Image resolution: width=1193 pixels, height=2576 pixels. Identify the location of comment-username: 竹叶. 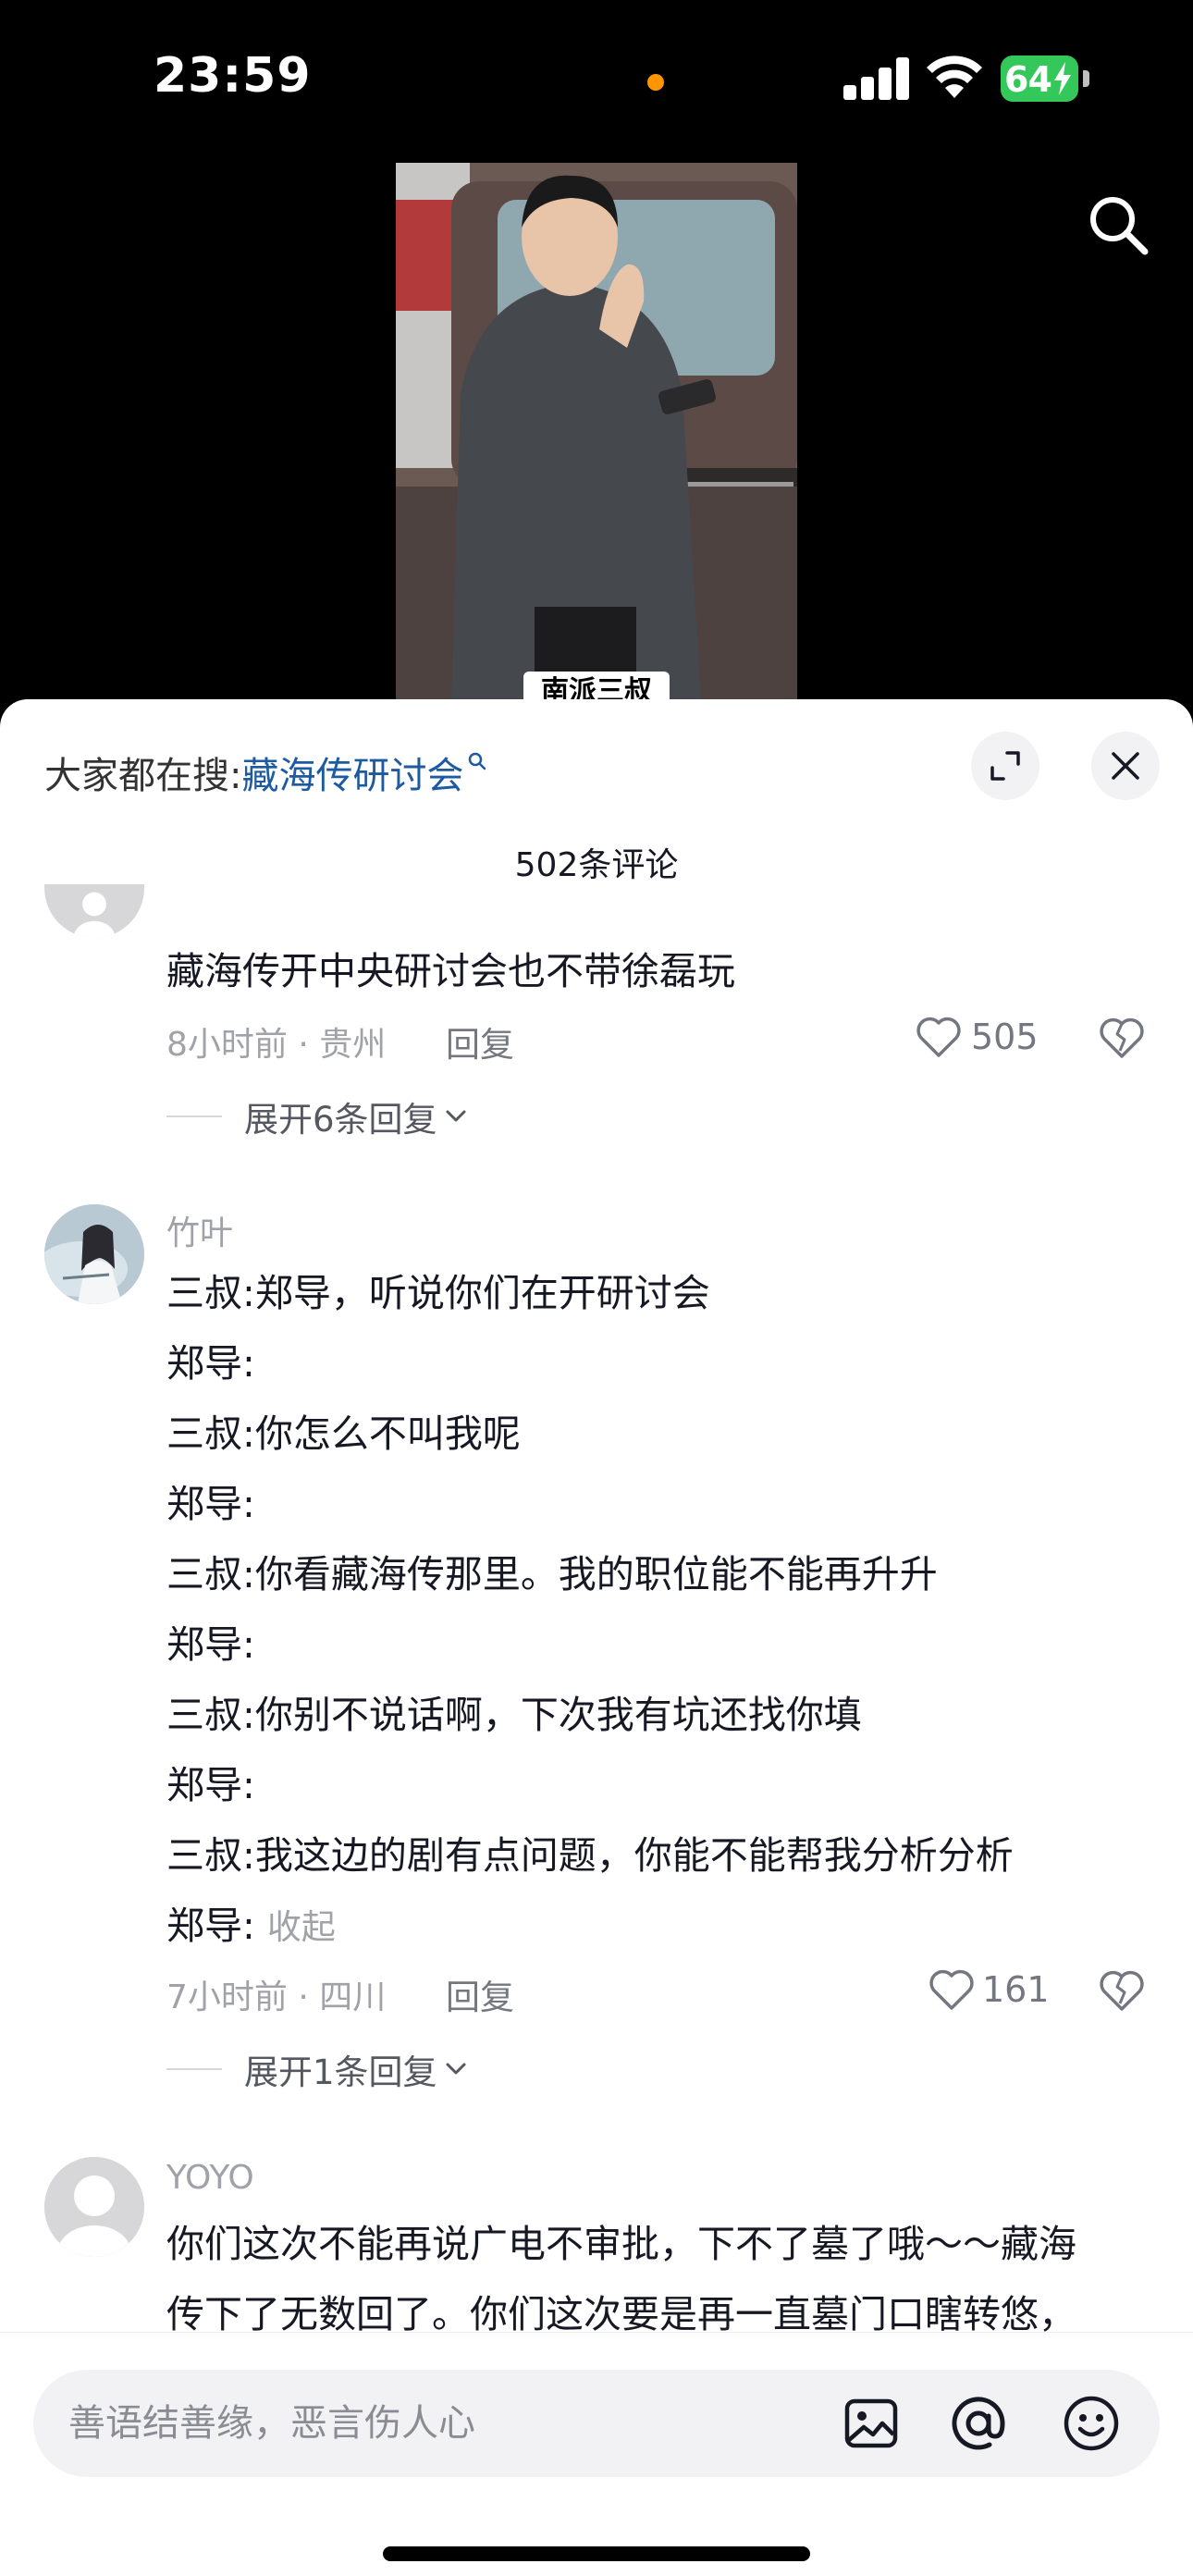
(200, 1230).